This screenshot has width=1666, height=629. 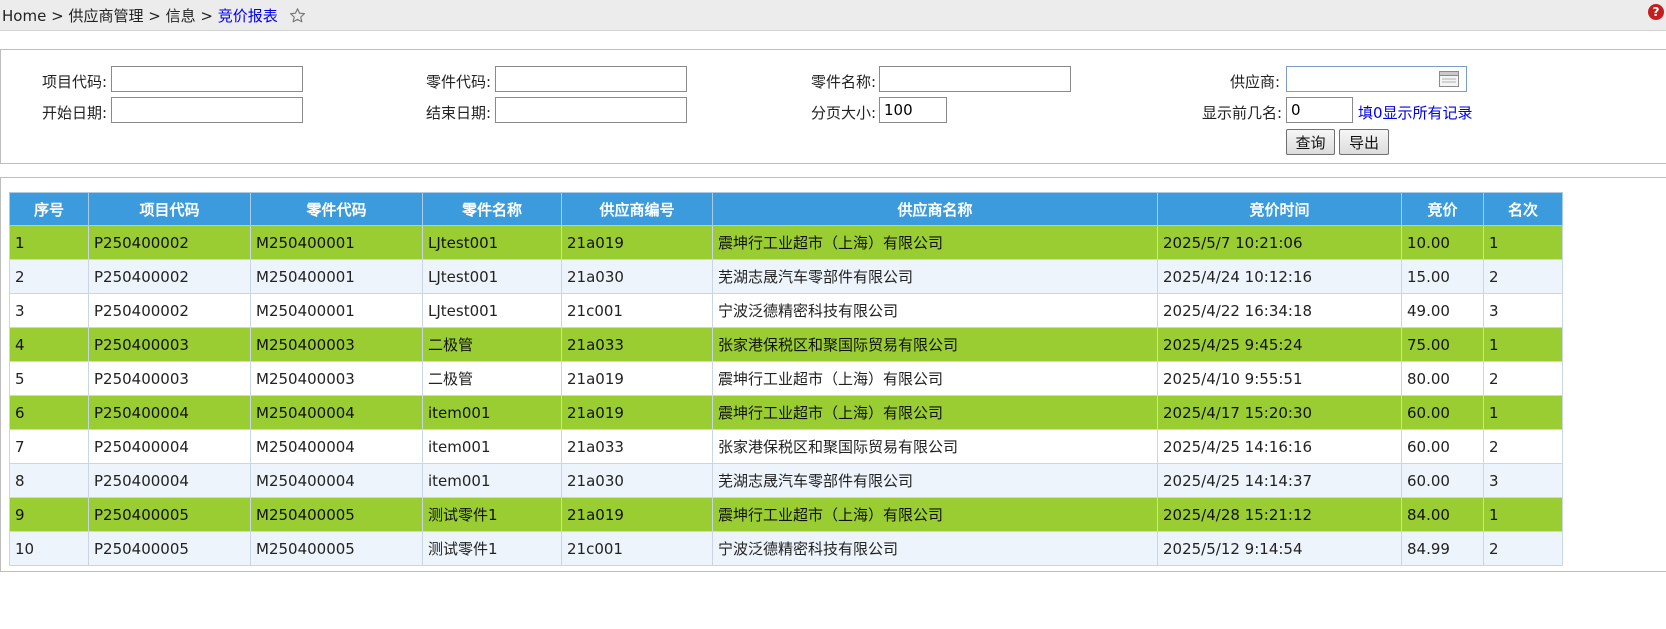 I want to click on page-size-label: 分页大小:, so click(x=843, y=113).